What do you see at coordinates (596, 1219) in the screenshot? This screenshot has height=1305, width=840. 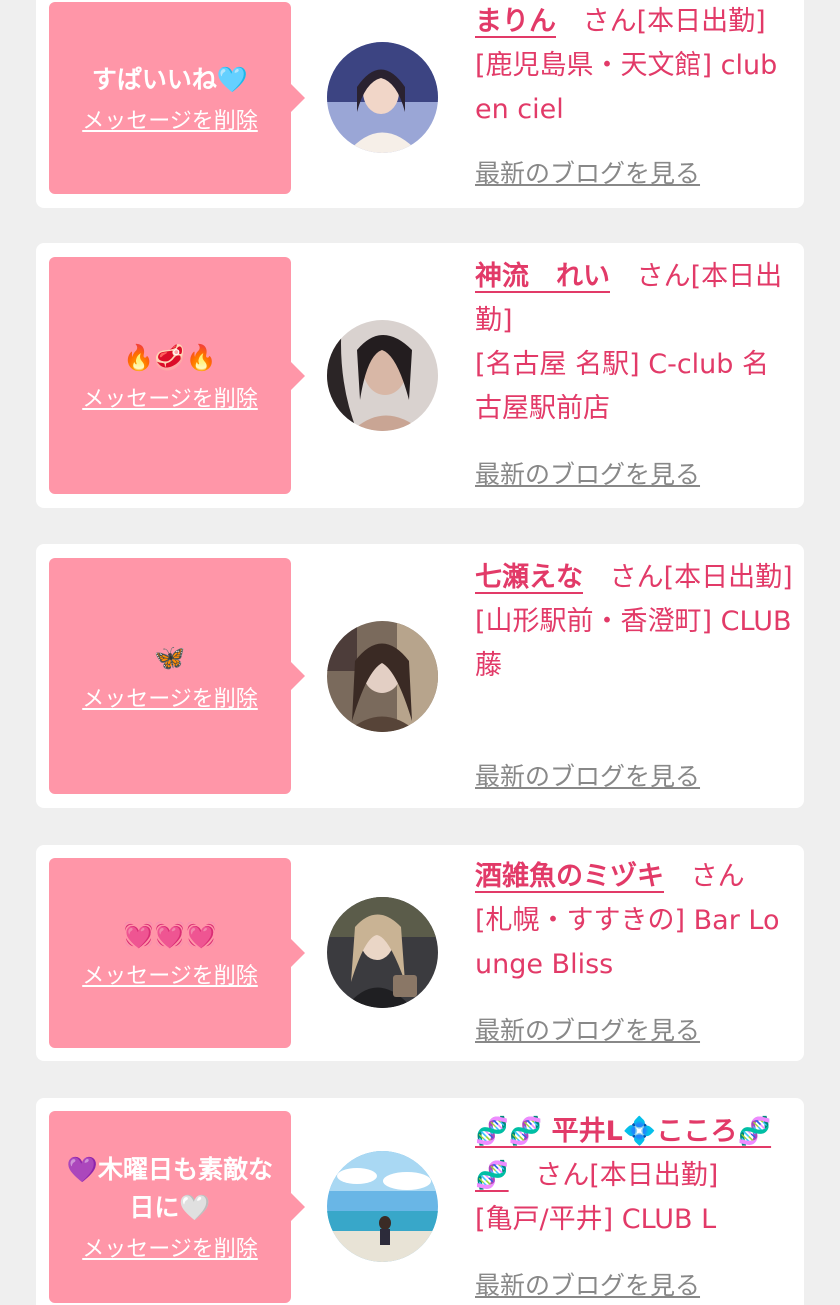 I see `shop-name: [亀戸/平井] CLUB L` at bounding box center [596, 1219].